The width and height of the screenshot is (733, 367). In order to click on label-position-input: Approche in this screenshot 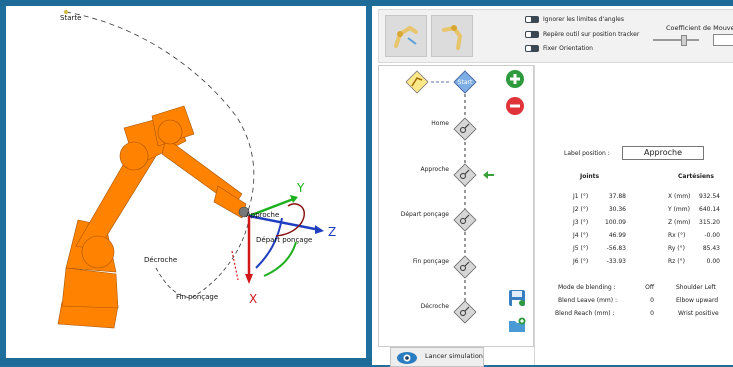, I will do `click(663, 153)`.